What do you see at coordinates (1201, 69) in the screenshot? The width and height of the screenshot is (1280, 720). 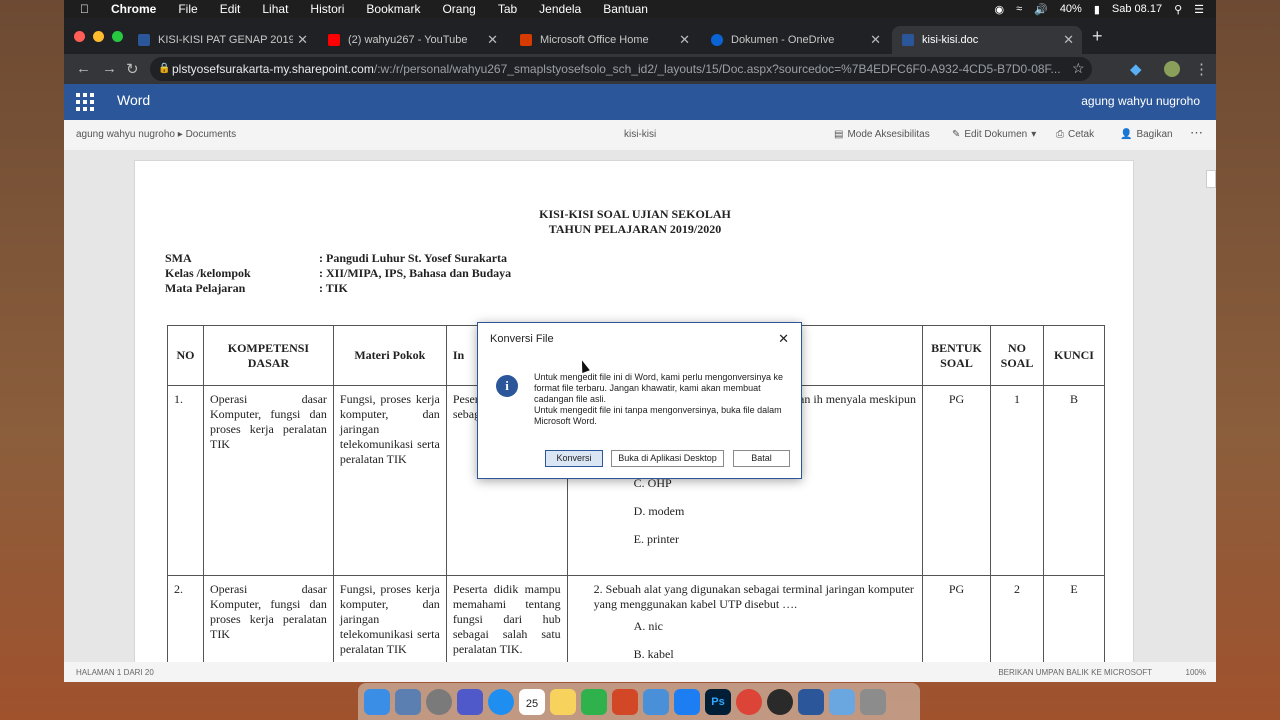 I see `chrome-menu-icon: ⋮` at bounding box center [1201, 69].